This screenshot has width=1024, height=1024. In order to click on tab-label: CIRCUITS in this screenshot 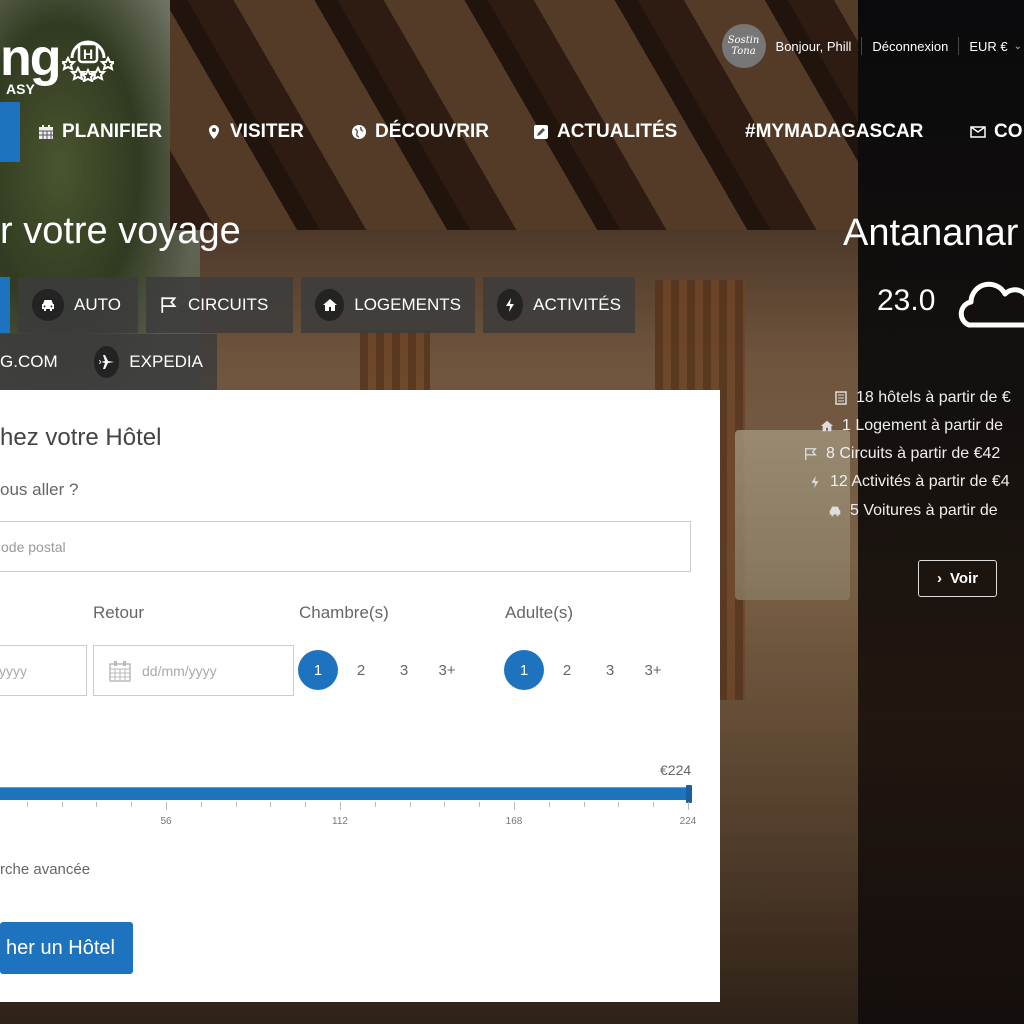, I will do `click(228, 304)`.